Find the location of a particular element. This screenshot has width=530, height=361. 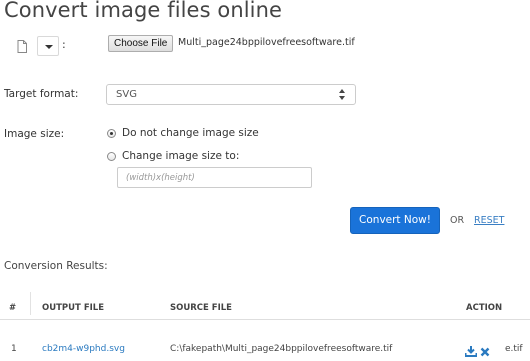

convert-now-button: Convert Now! is located at coordinates (395, 220).